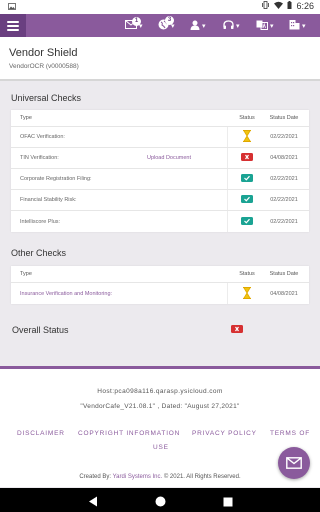 The width and height of the screenshot is (320, 512). I want to click on page-header: Vendor Shield VendorOCR (v0000588), so click(160, 59).